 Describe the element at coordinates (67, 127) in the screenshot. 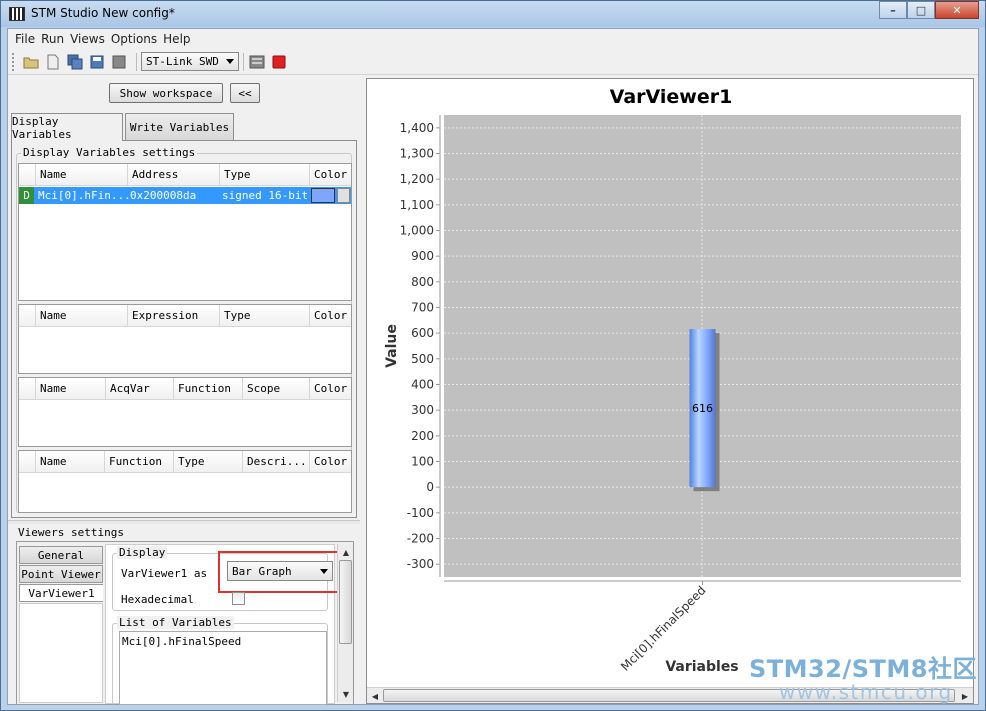

I see `tab-display-variables: Display Variables` at that location.